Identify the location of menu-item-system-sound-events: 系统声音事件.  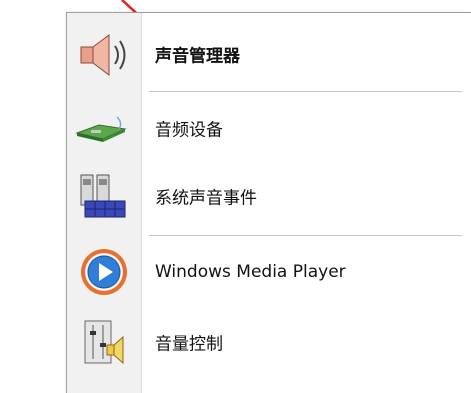
(269, 196).